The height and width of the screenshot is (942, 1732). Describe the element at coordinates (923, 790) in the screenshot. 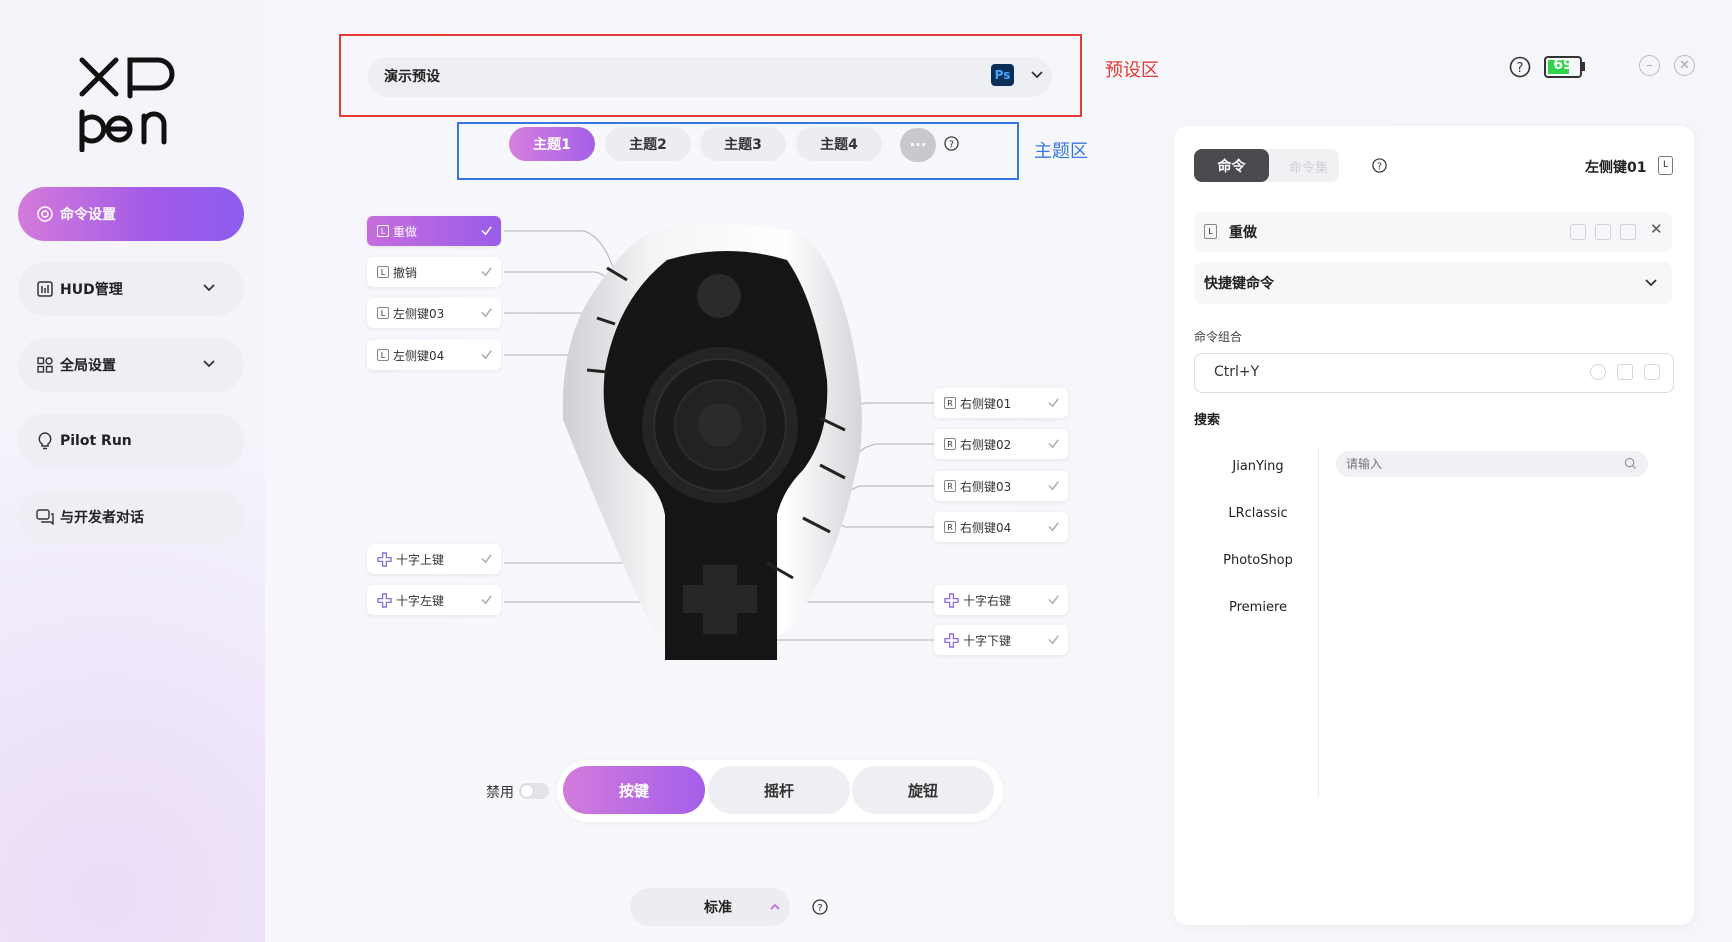

I see `mode-button-knob: 旋钮` at that location.